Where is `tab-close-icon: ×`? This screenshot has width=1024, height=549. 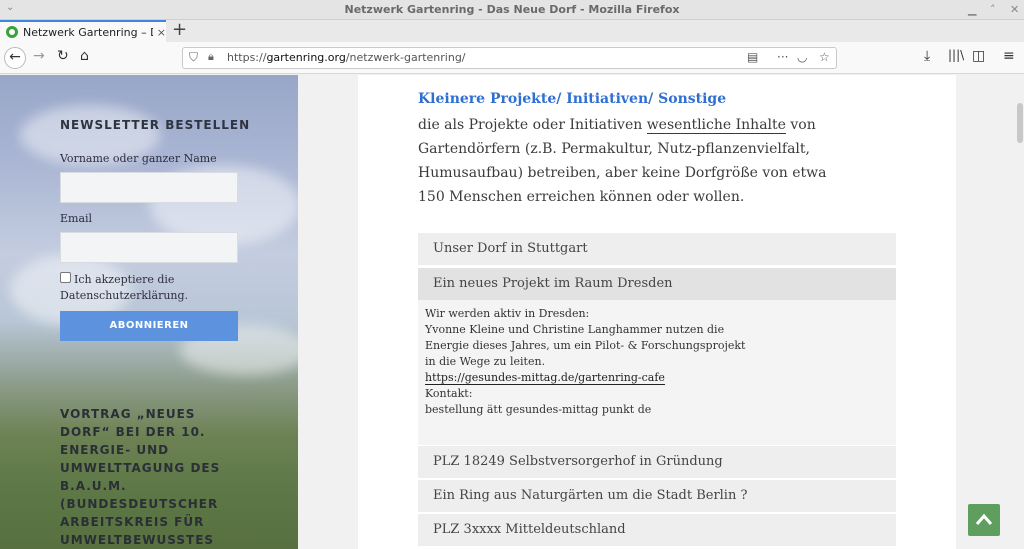 tab-close-icon: × is located at coordinates (161, 32).